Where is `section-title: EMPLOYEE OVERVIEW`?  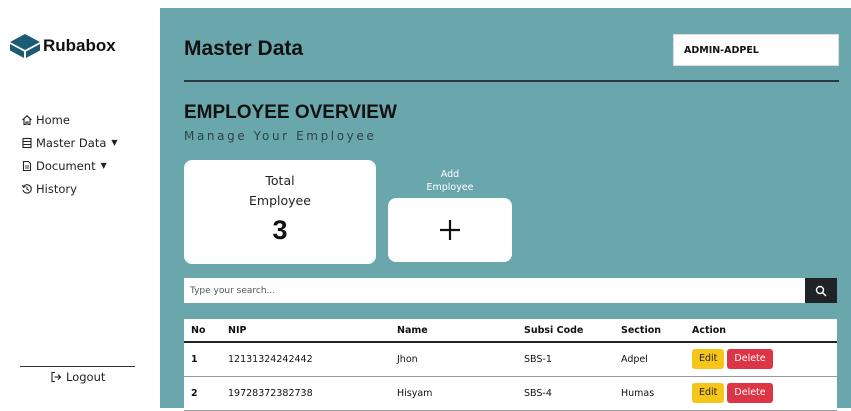 section-title: EMPLOYEE OVERVIEW is located at coordinates (290, 112).